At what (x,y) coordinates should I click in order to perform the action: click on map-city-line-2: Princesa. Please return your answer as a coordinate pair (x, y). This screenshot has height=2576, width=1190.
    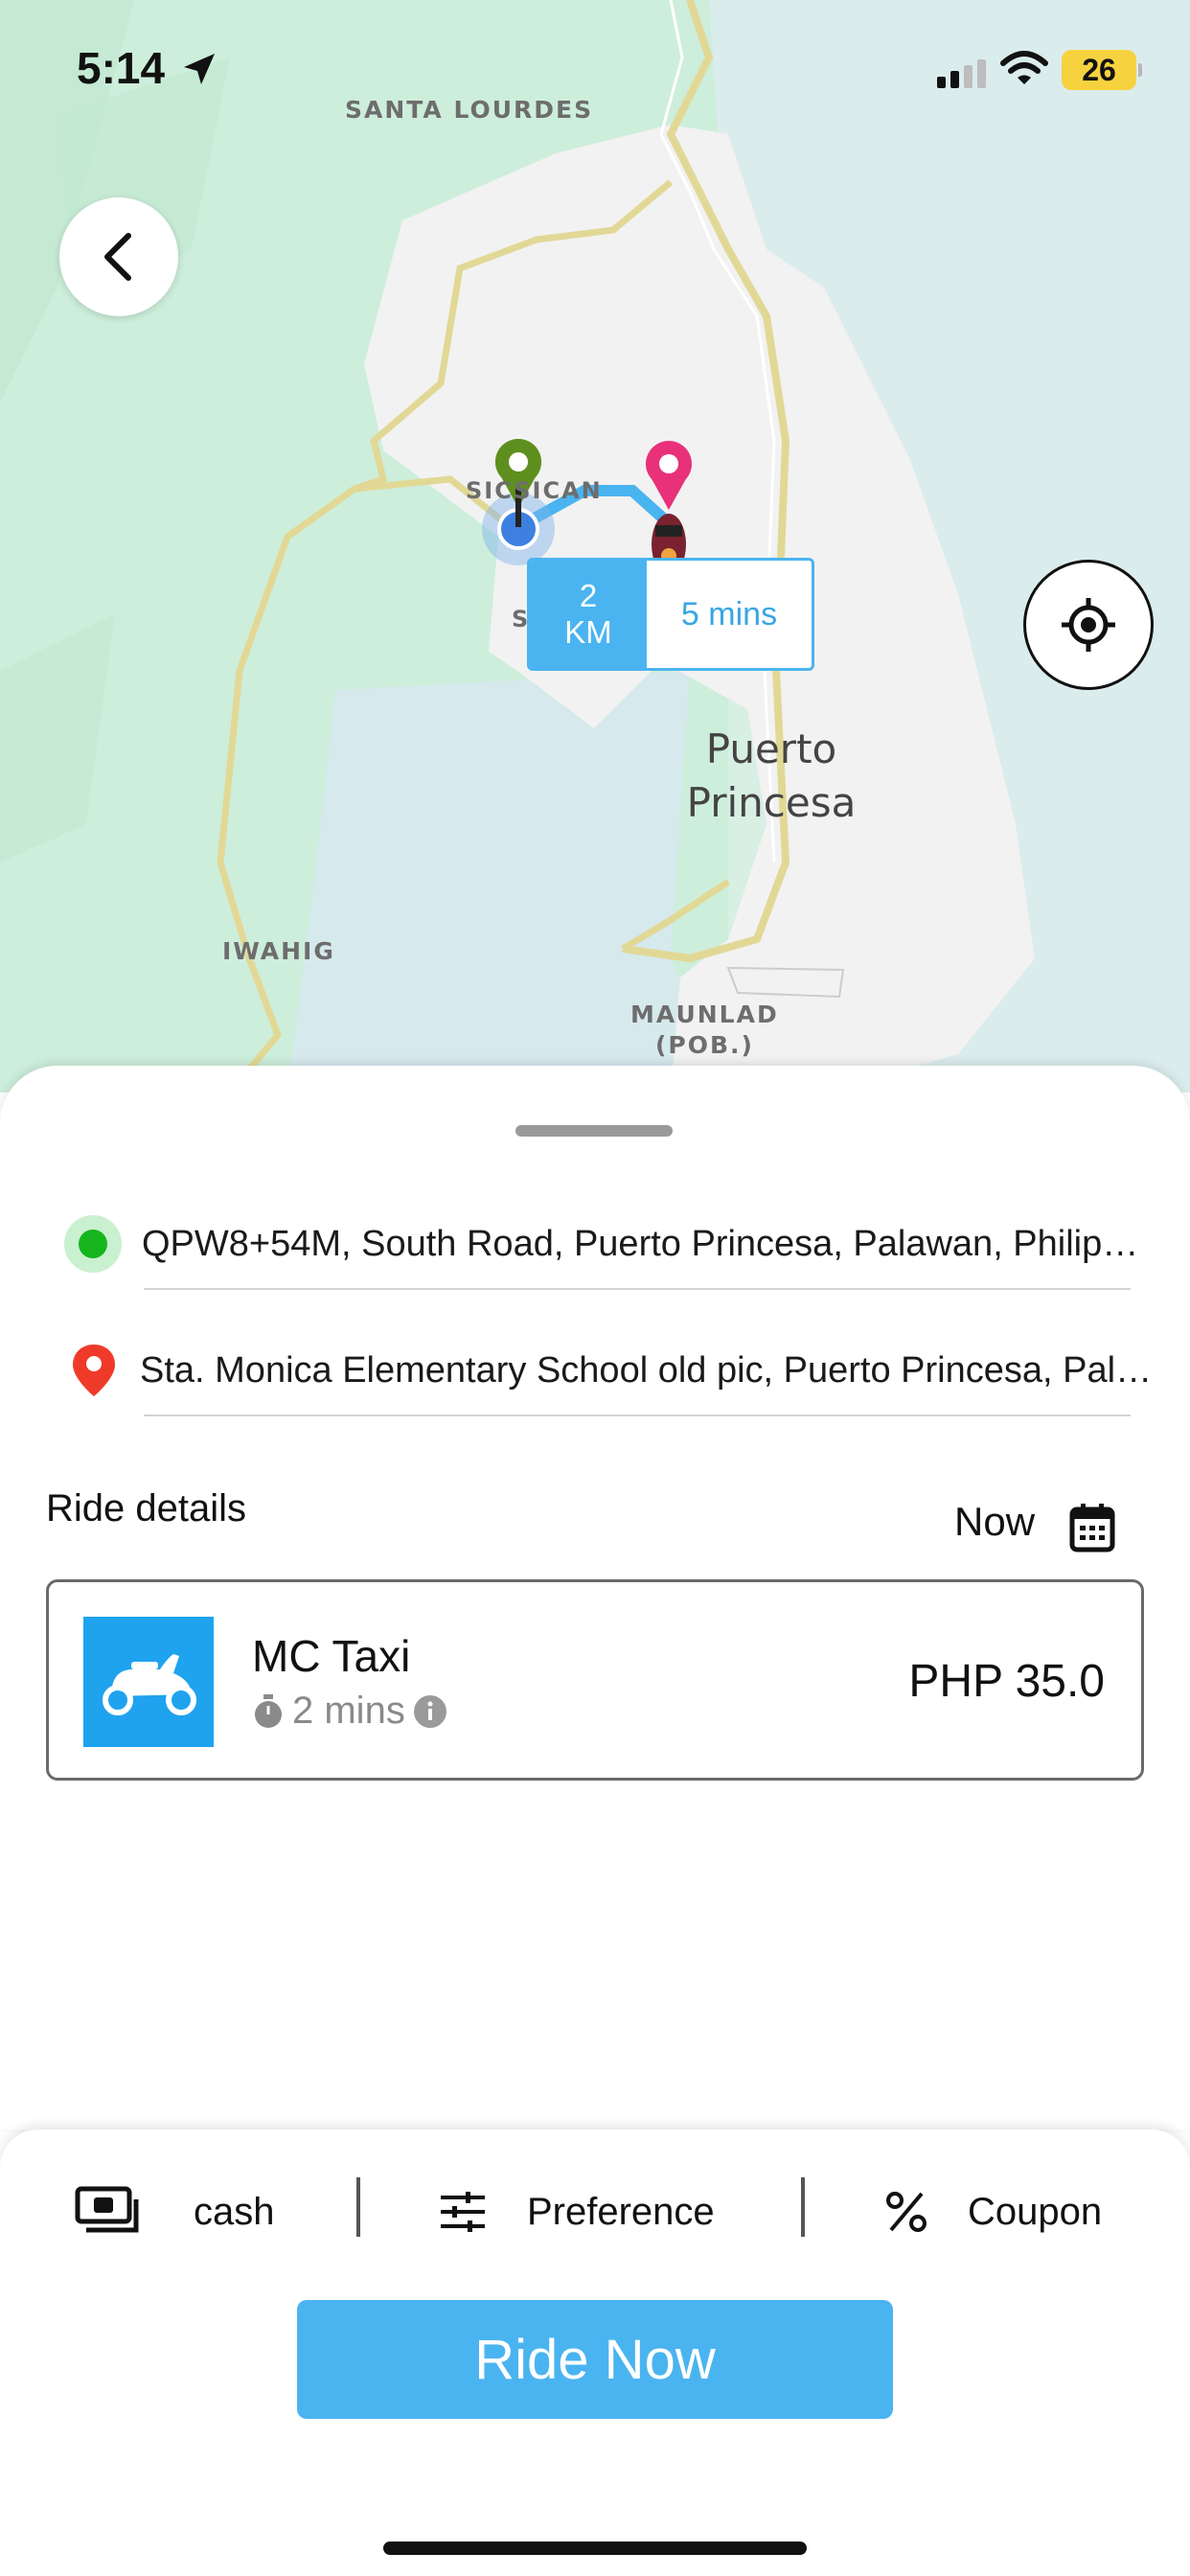
    Looking at the image, I should click on (772, 802).